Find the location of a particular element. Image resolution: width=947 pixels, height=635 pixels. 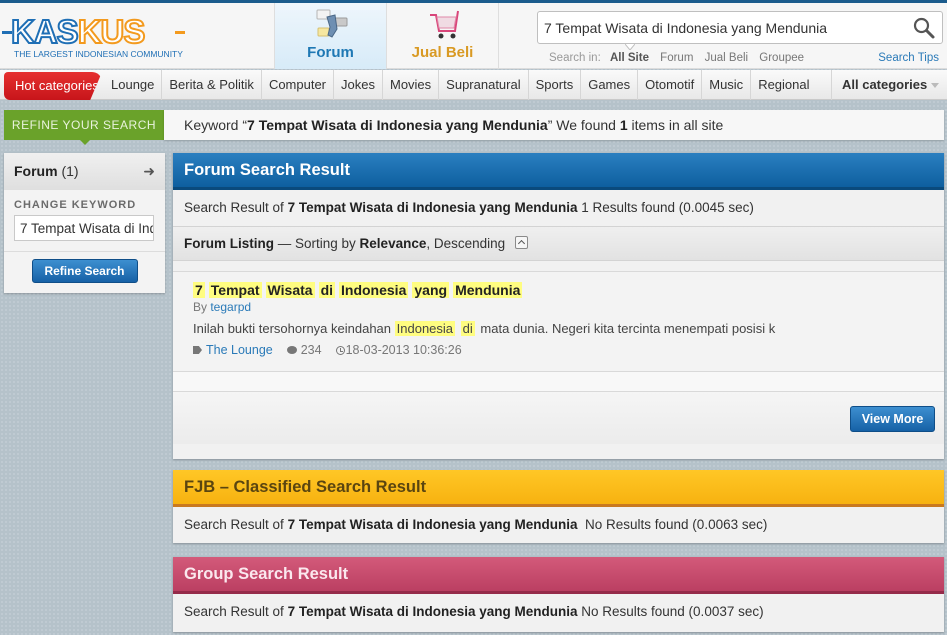

found-count: 1 is located at coordinates (623, 125).